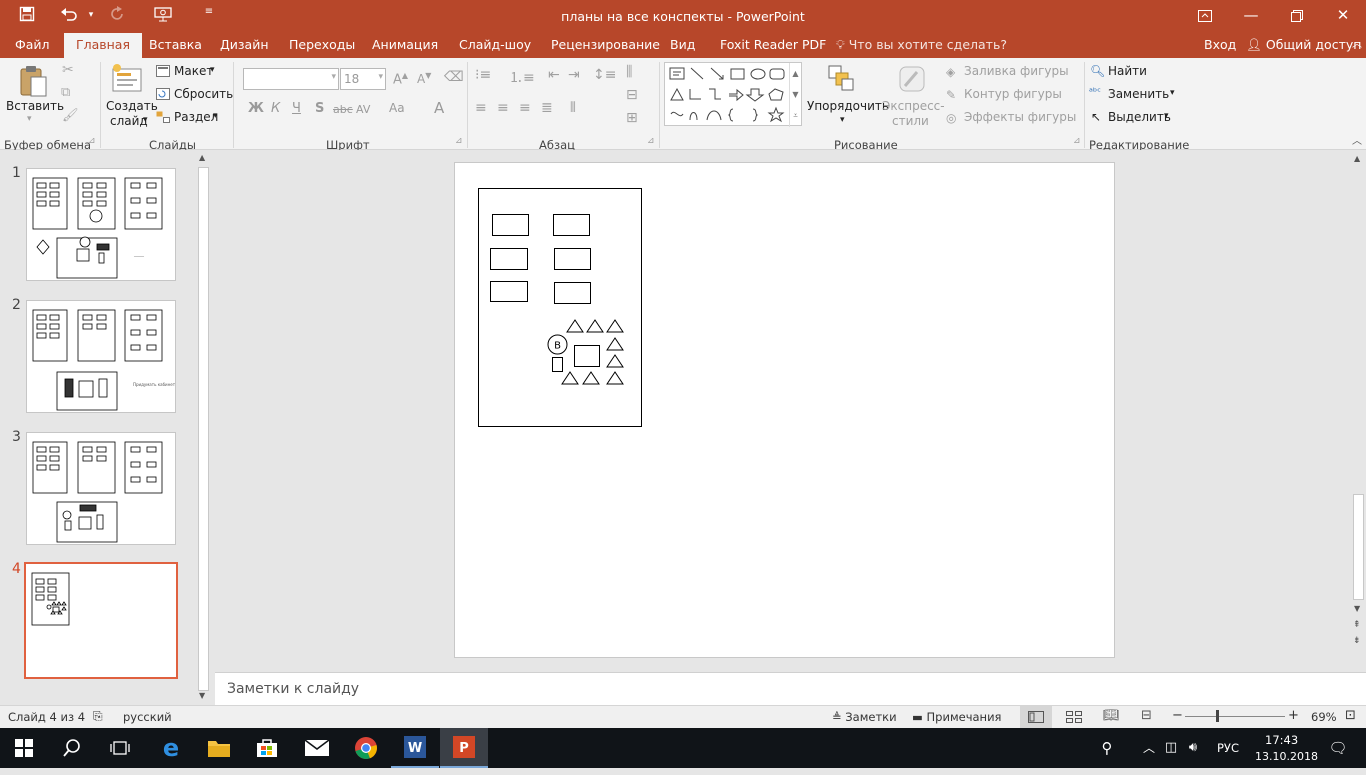 The width and height of the screenshot is (1366, 775). Describe the element at coordinates (145, 120) in the screenshot. I see `new-slide-dropdown-icon: ▾` at that location.